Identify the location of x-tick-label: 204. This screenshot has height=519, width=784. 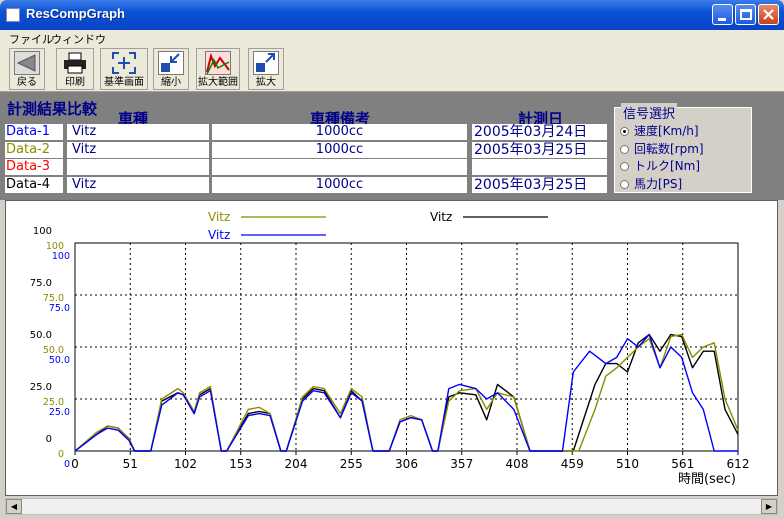
(296, 464).